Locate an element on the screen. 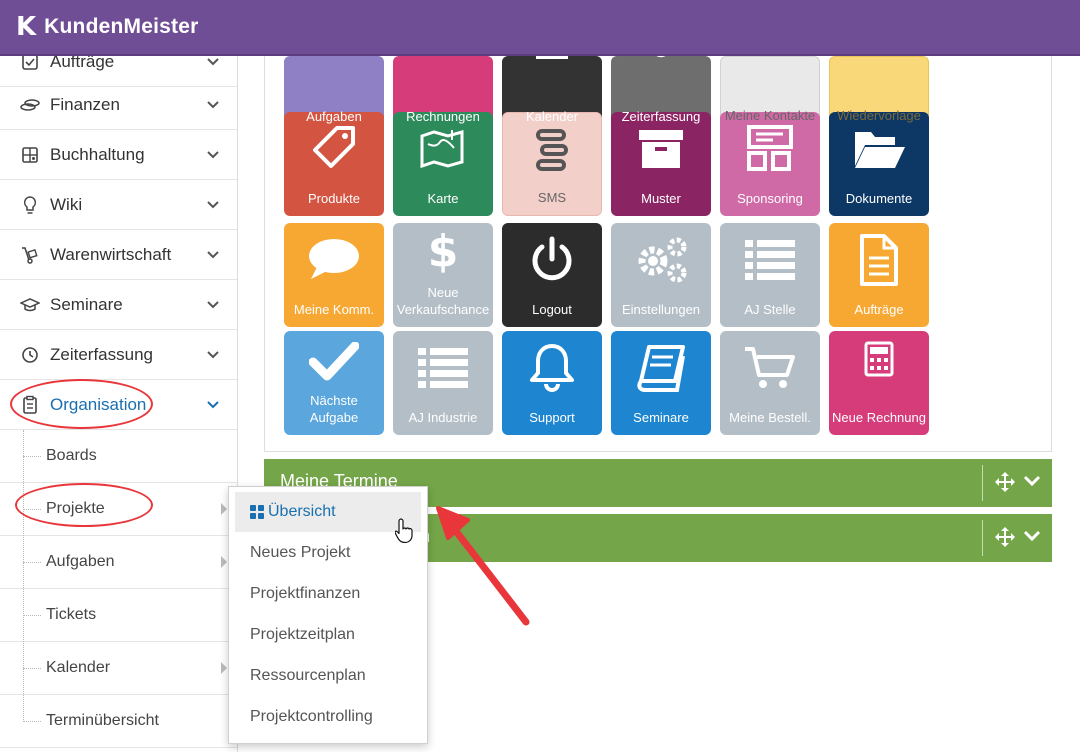  tile-label: AJ Stelle is located at coordinates (770, 310).